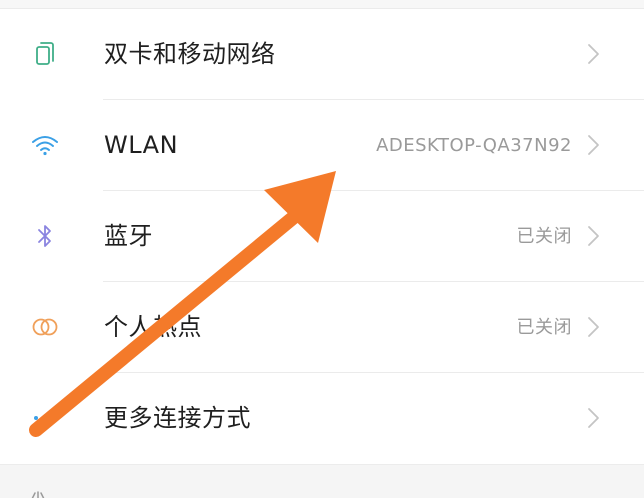 This screenshot has width=644, height=498. I want to click on bluetooth-status: 已关闭, so click(544, 236).